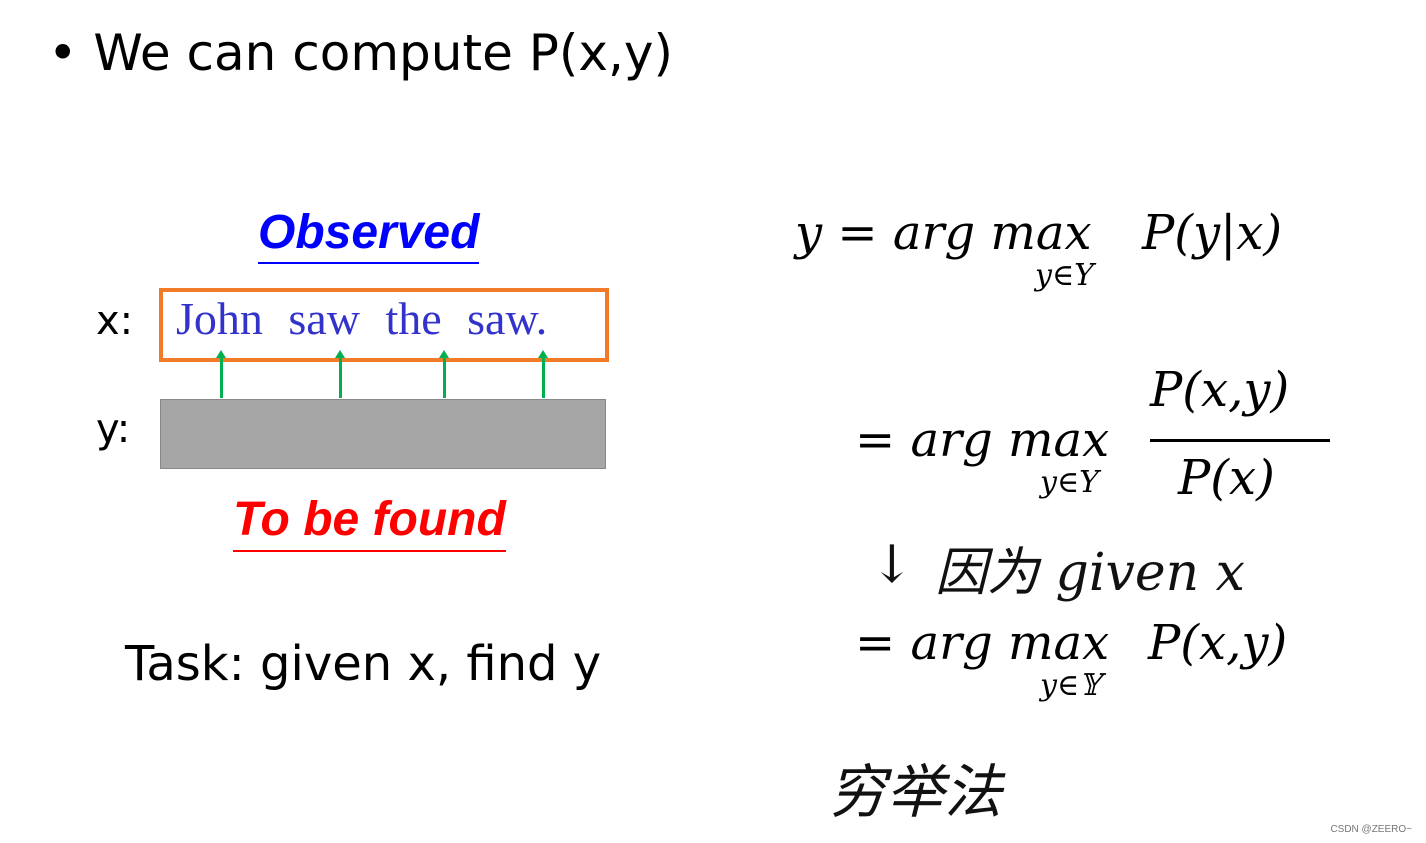  I want to click on eq3-sub: y∈𝕐, so click(1070, 685).